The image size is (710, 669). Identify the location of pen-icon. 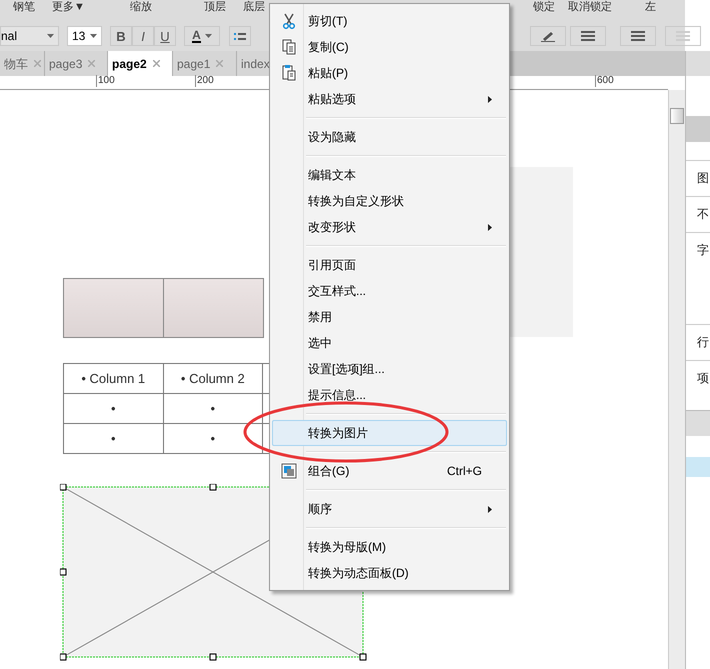
(548, 36).